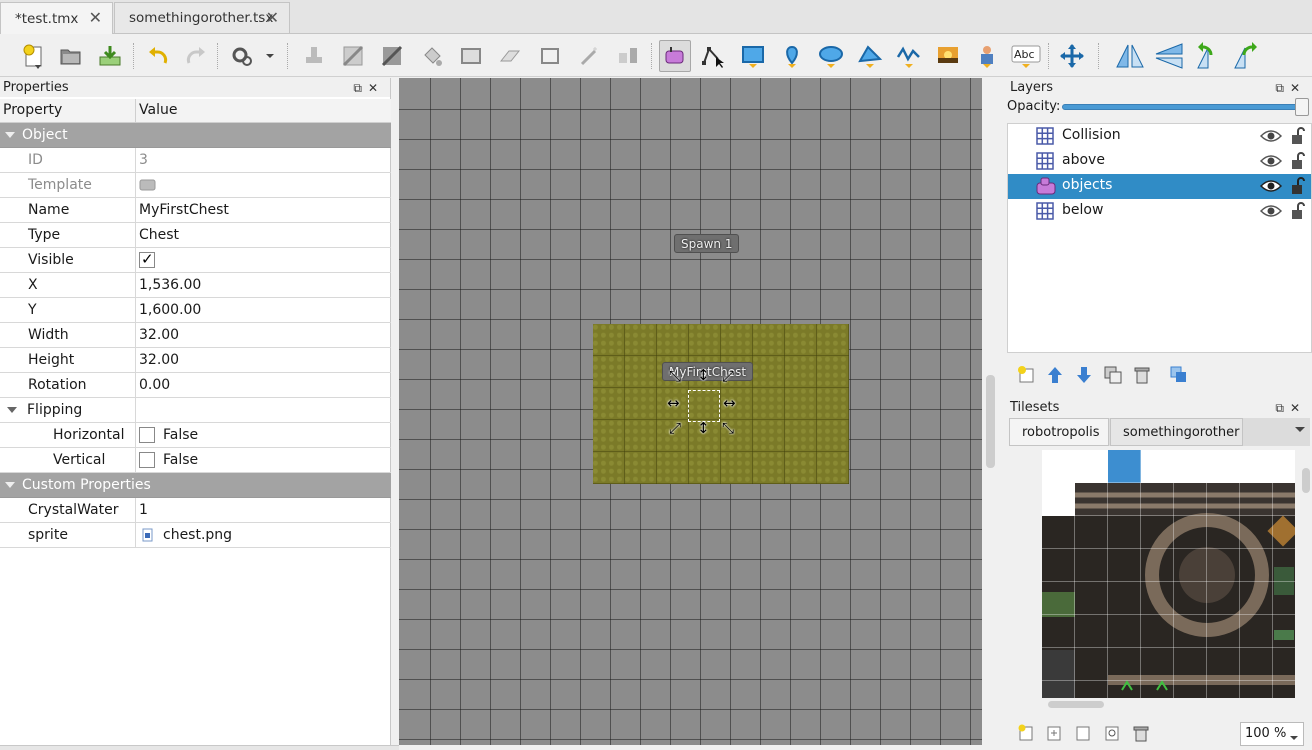 Image resolution: width=1312 pixels, height=750 pixels. I want to click on type-field: Chest, so click(159, 235).